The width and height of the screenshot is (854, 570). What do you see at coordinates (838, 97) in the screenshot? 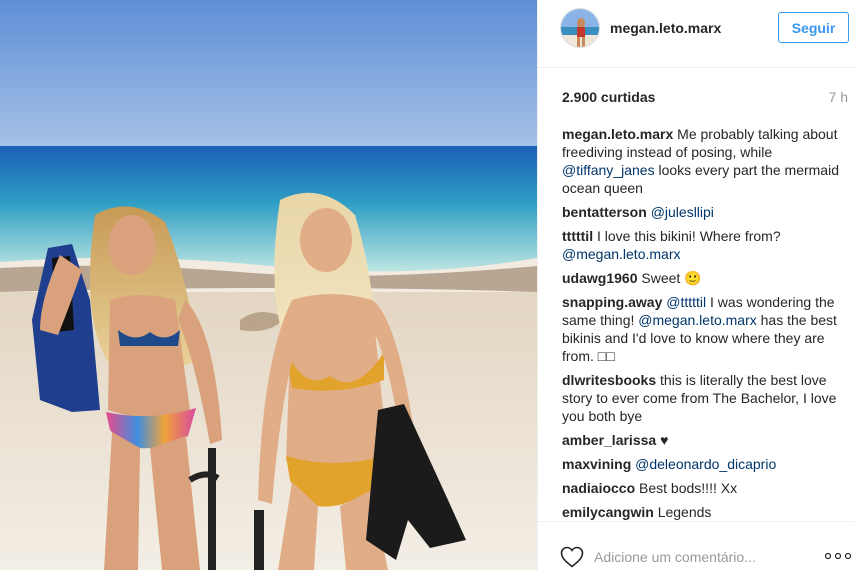
I see `post-time: 7 h` at bounding box center [838, 97].